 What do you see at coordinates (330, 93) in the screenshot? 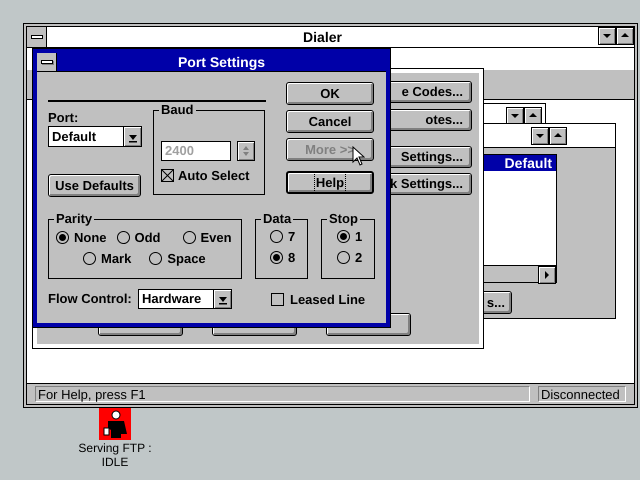
I see `dialog-button: OK` at bounding box center [330, 93].